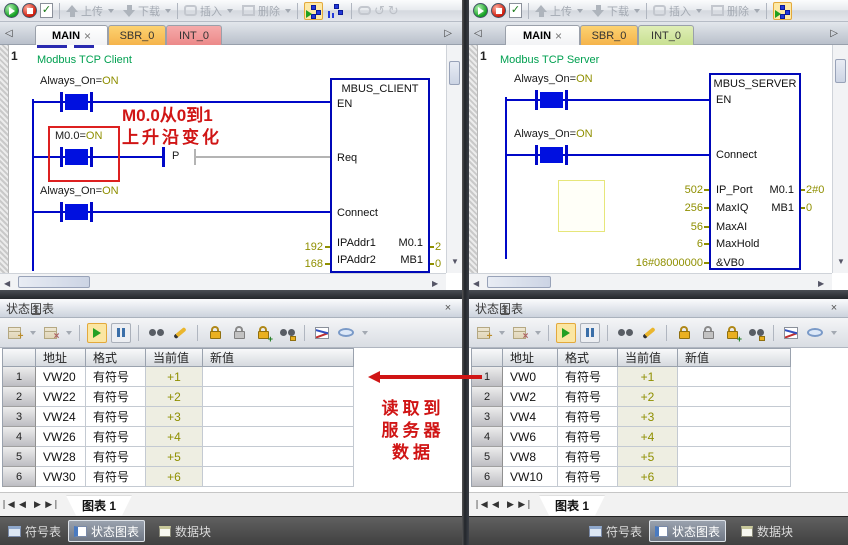 This screenshot has height=545, width=848. Describe the element at coordinates (454, 159) in the screenshot. I see `vertical-scrollbar: ▼` at that location.